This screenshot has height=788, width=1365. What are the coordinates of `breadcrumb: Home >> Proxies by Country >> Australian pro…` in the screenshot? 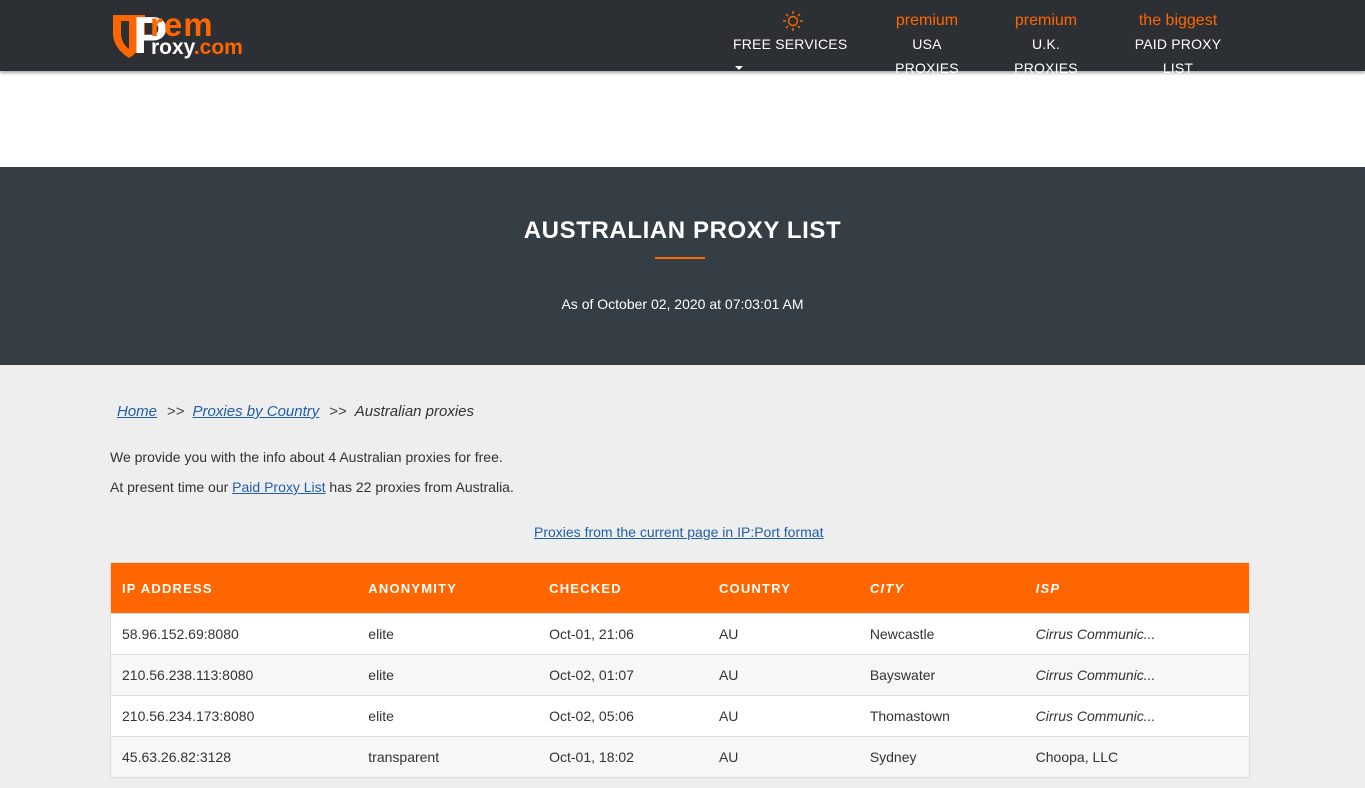 It's located at (295, 411).